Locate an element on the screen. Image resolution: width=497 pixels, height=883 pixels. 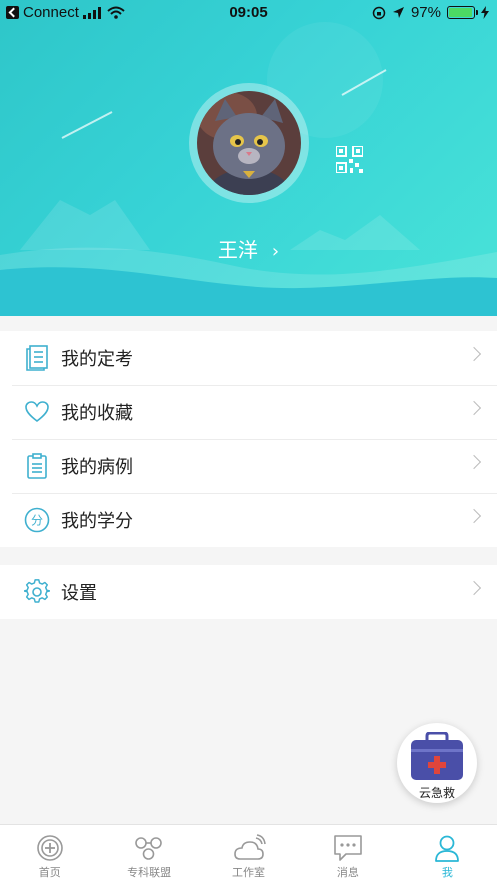
heart-icon is located at coordinates (37, 412).